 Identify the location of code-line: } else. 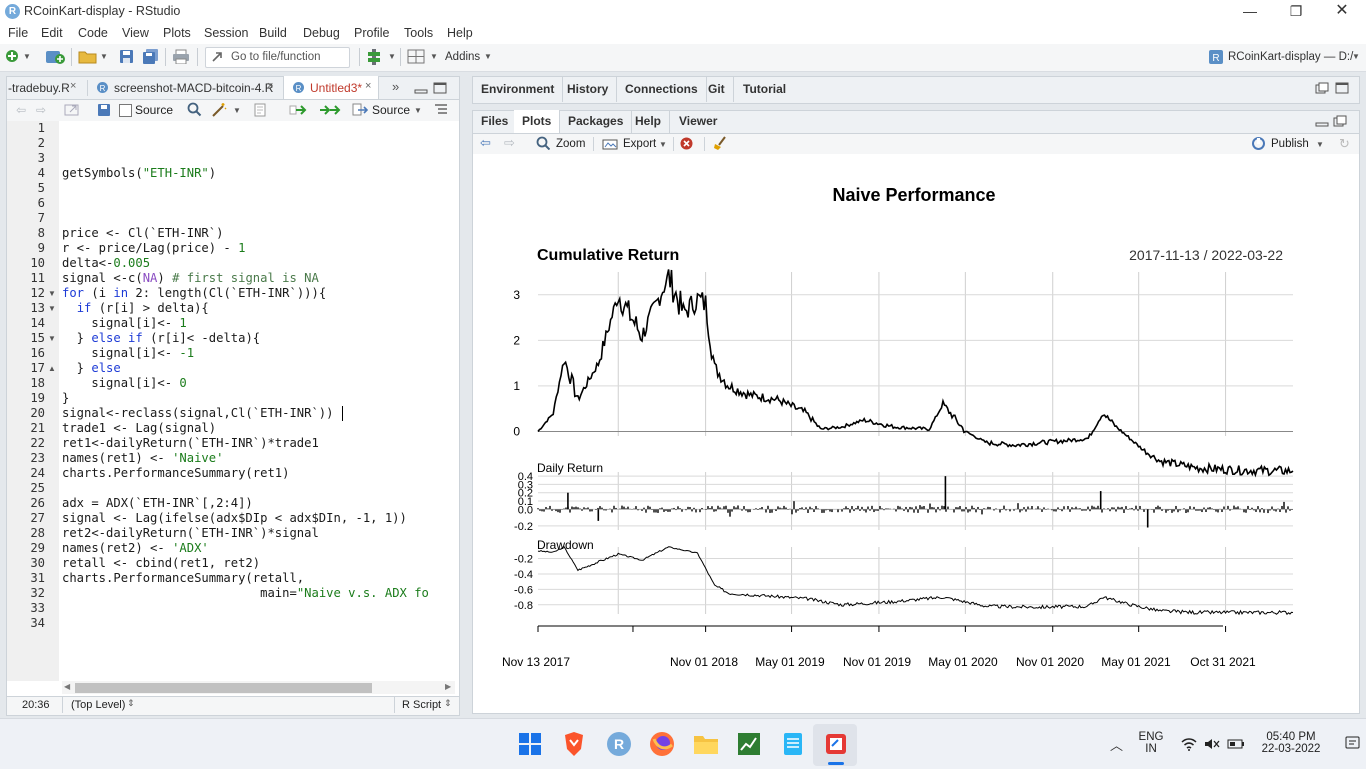
(91, 368).